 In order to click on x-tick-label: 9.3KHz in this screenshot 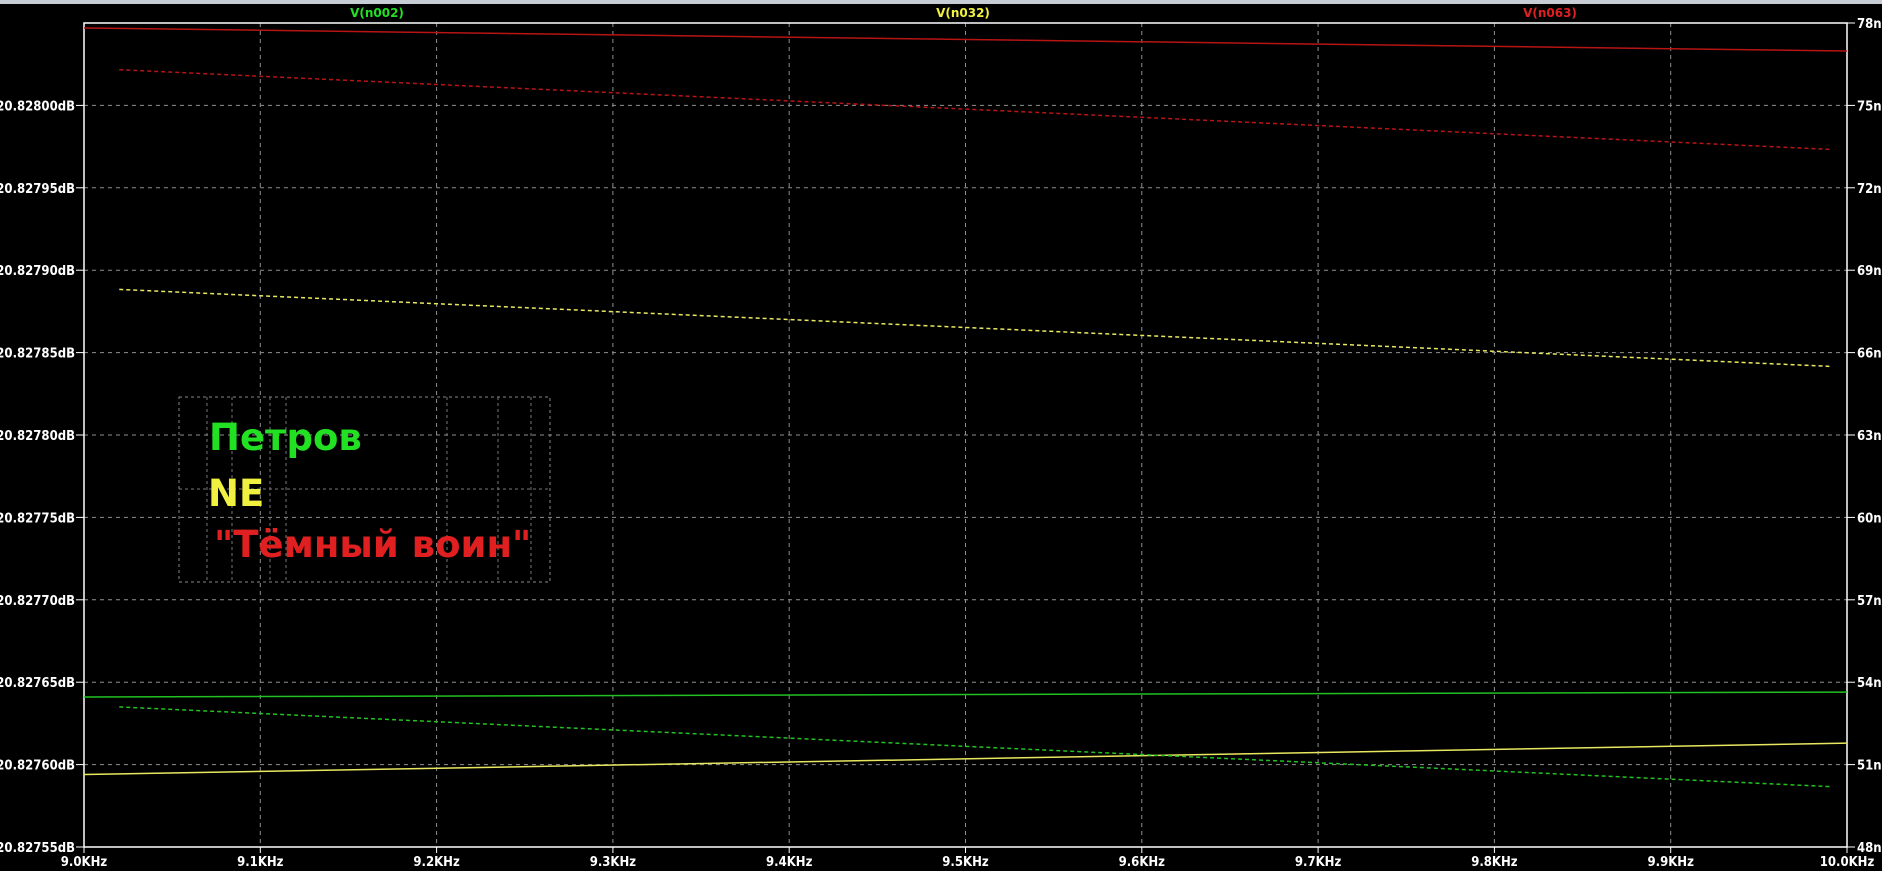, I will do `click(613, 862)`.